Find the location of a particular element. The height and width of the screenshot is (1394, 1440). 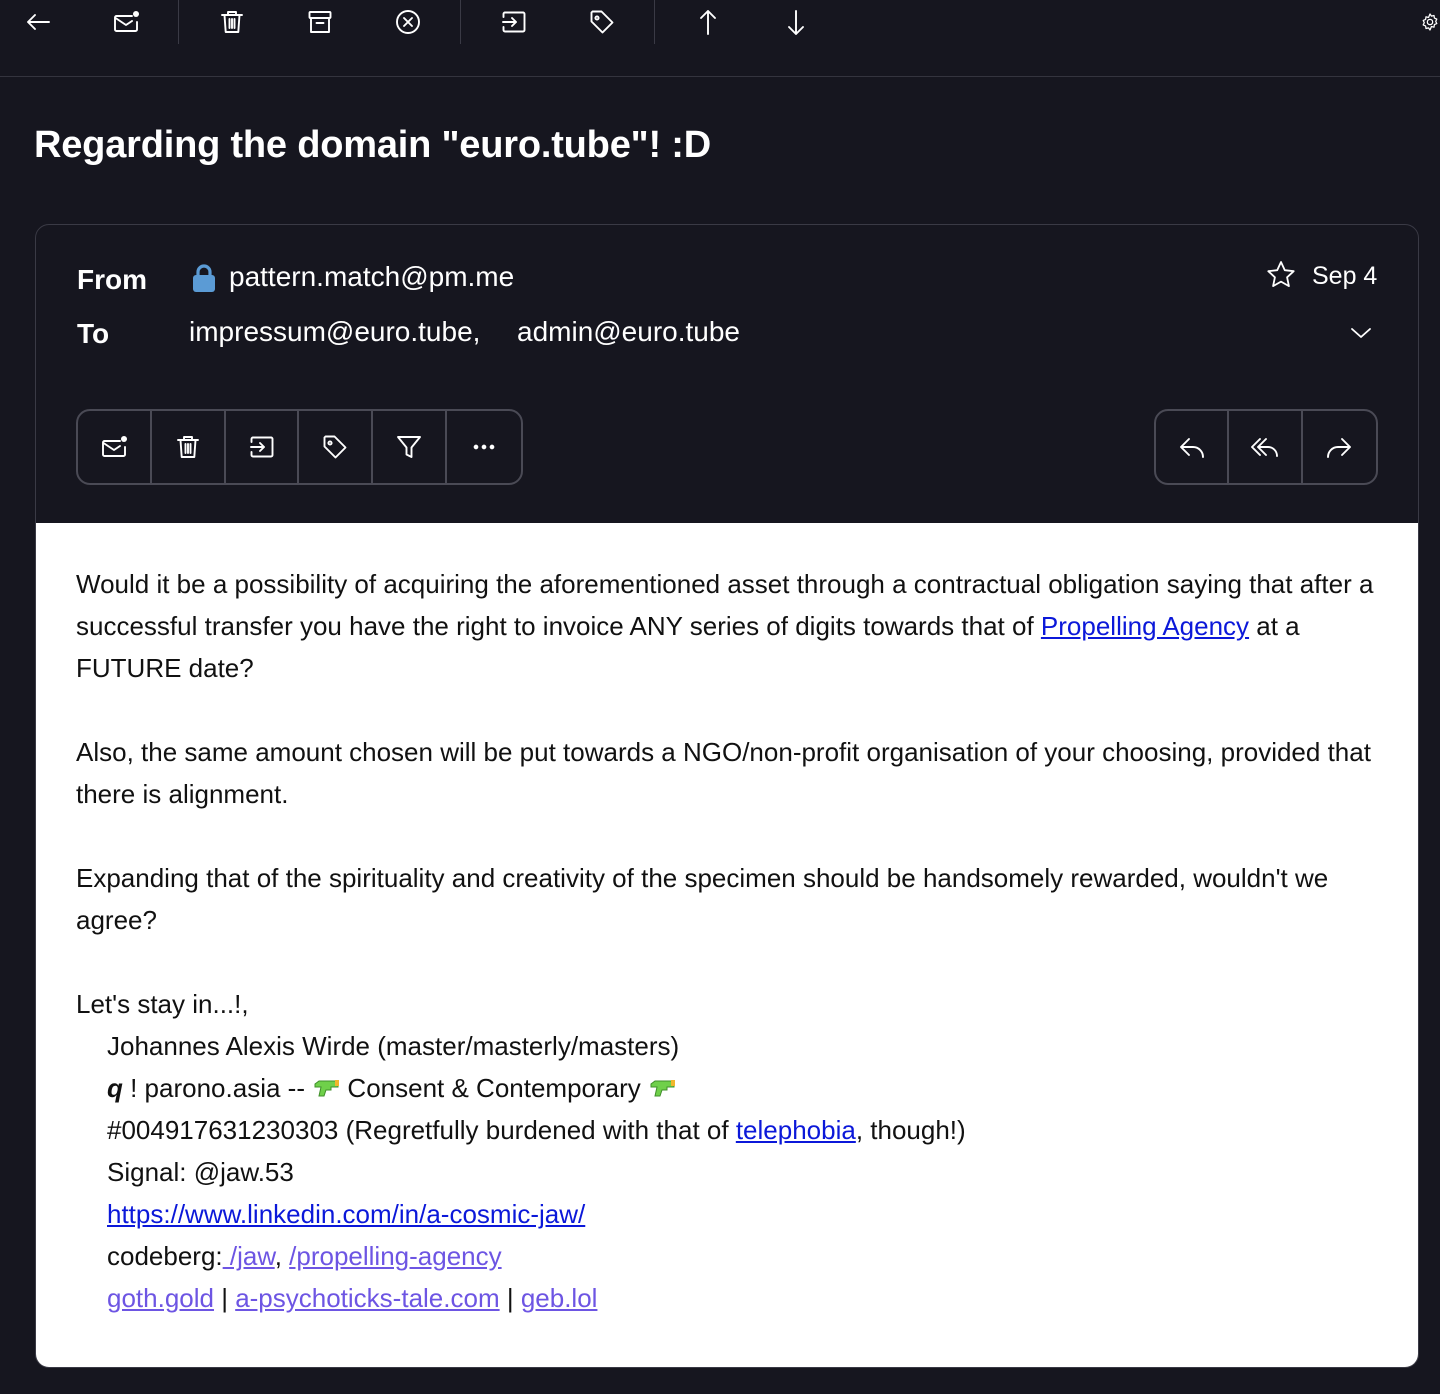

signature-signal: Signal: @jaw.53 is located at coordinates (200, 1172).